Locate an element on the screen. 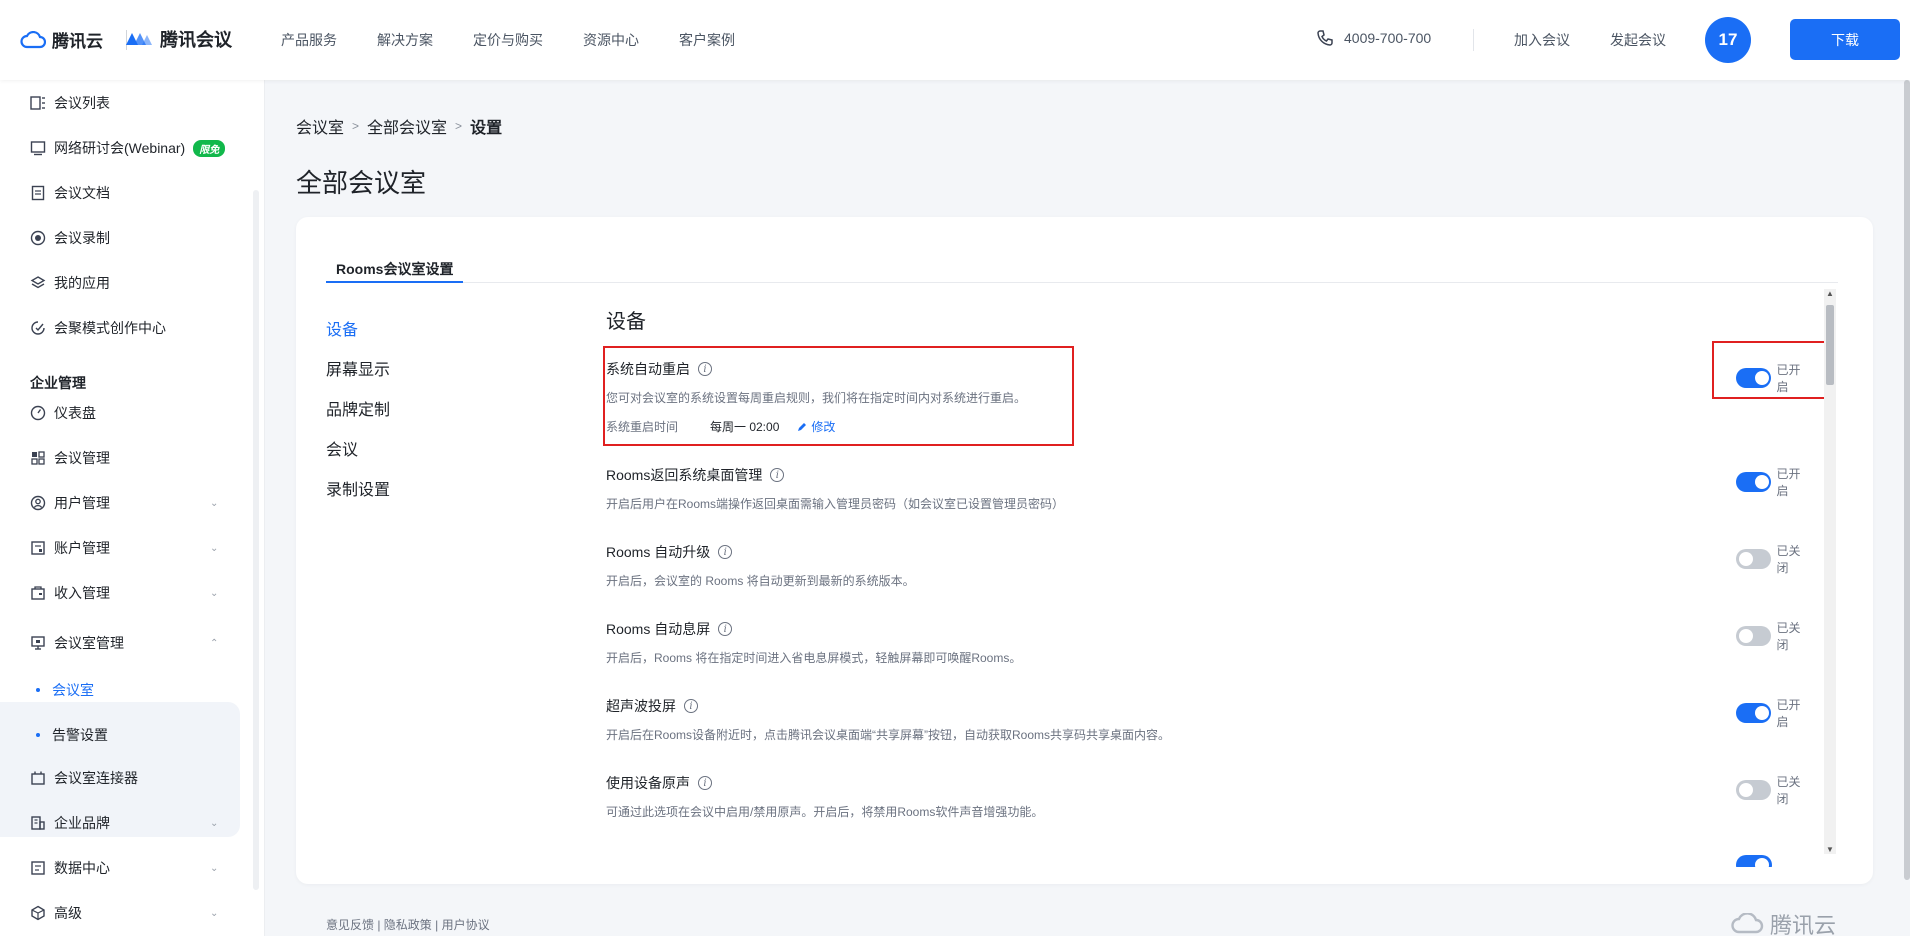 This screenshot has height=936, width=1910. wallet-icon is located at coordinates (38, 593).